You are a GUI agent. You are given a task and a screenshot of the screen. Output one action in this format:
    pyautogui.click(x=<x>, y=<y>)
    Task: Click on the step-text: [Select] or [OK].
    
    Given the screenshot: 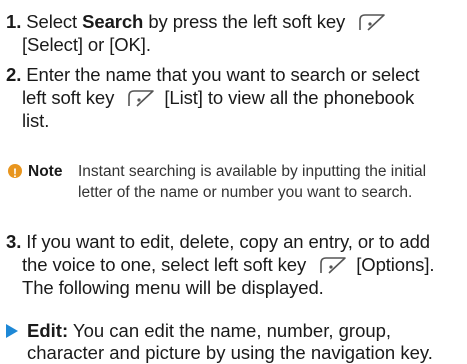 What is the action you would take?
    pyautogui.click(x=86, y=44)
    